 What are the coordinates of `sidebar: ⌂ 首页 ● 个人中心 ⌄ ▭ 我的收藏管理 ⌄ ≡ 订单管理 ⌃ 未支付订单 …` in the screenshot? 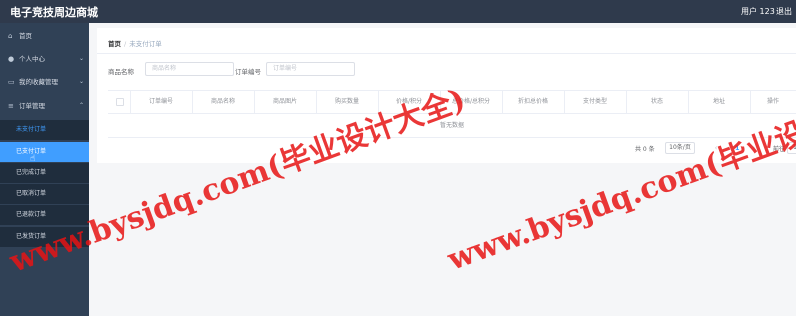 It's located at (44, 169).